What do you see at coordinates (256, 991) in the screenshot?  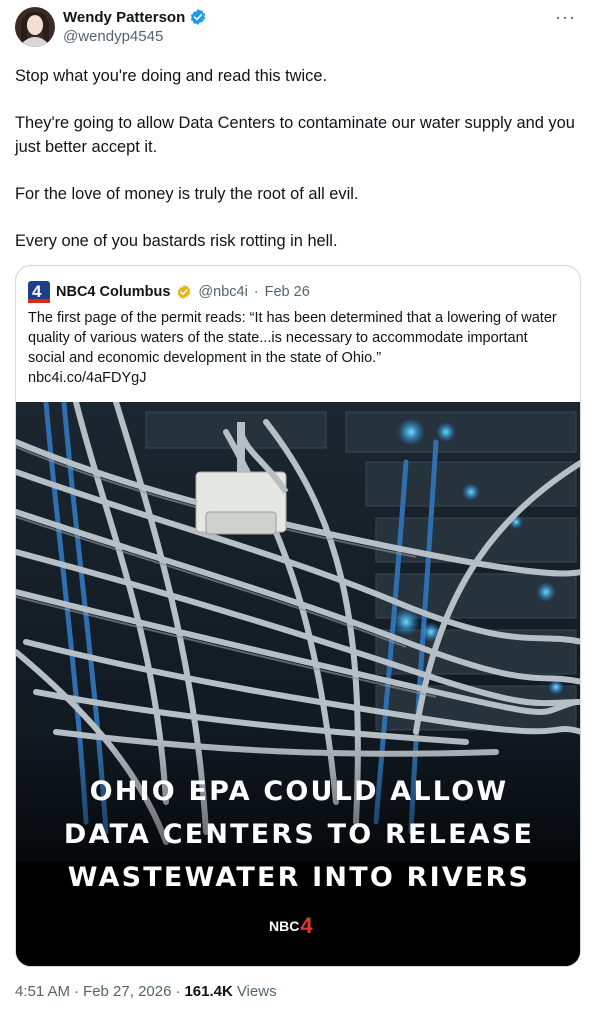 I see `views-label: Views` at bounding box center [256, 991].